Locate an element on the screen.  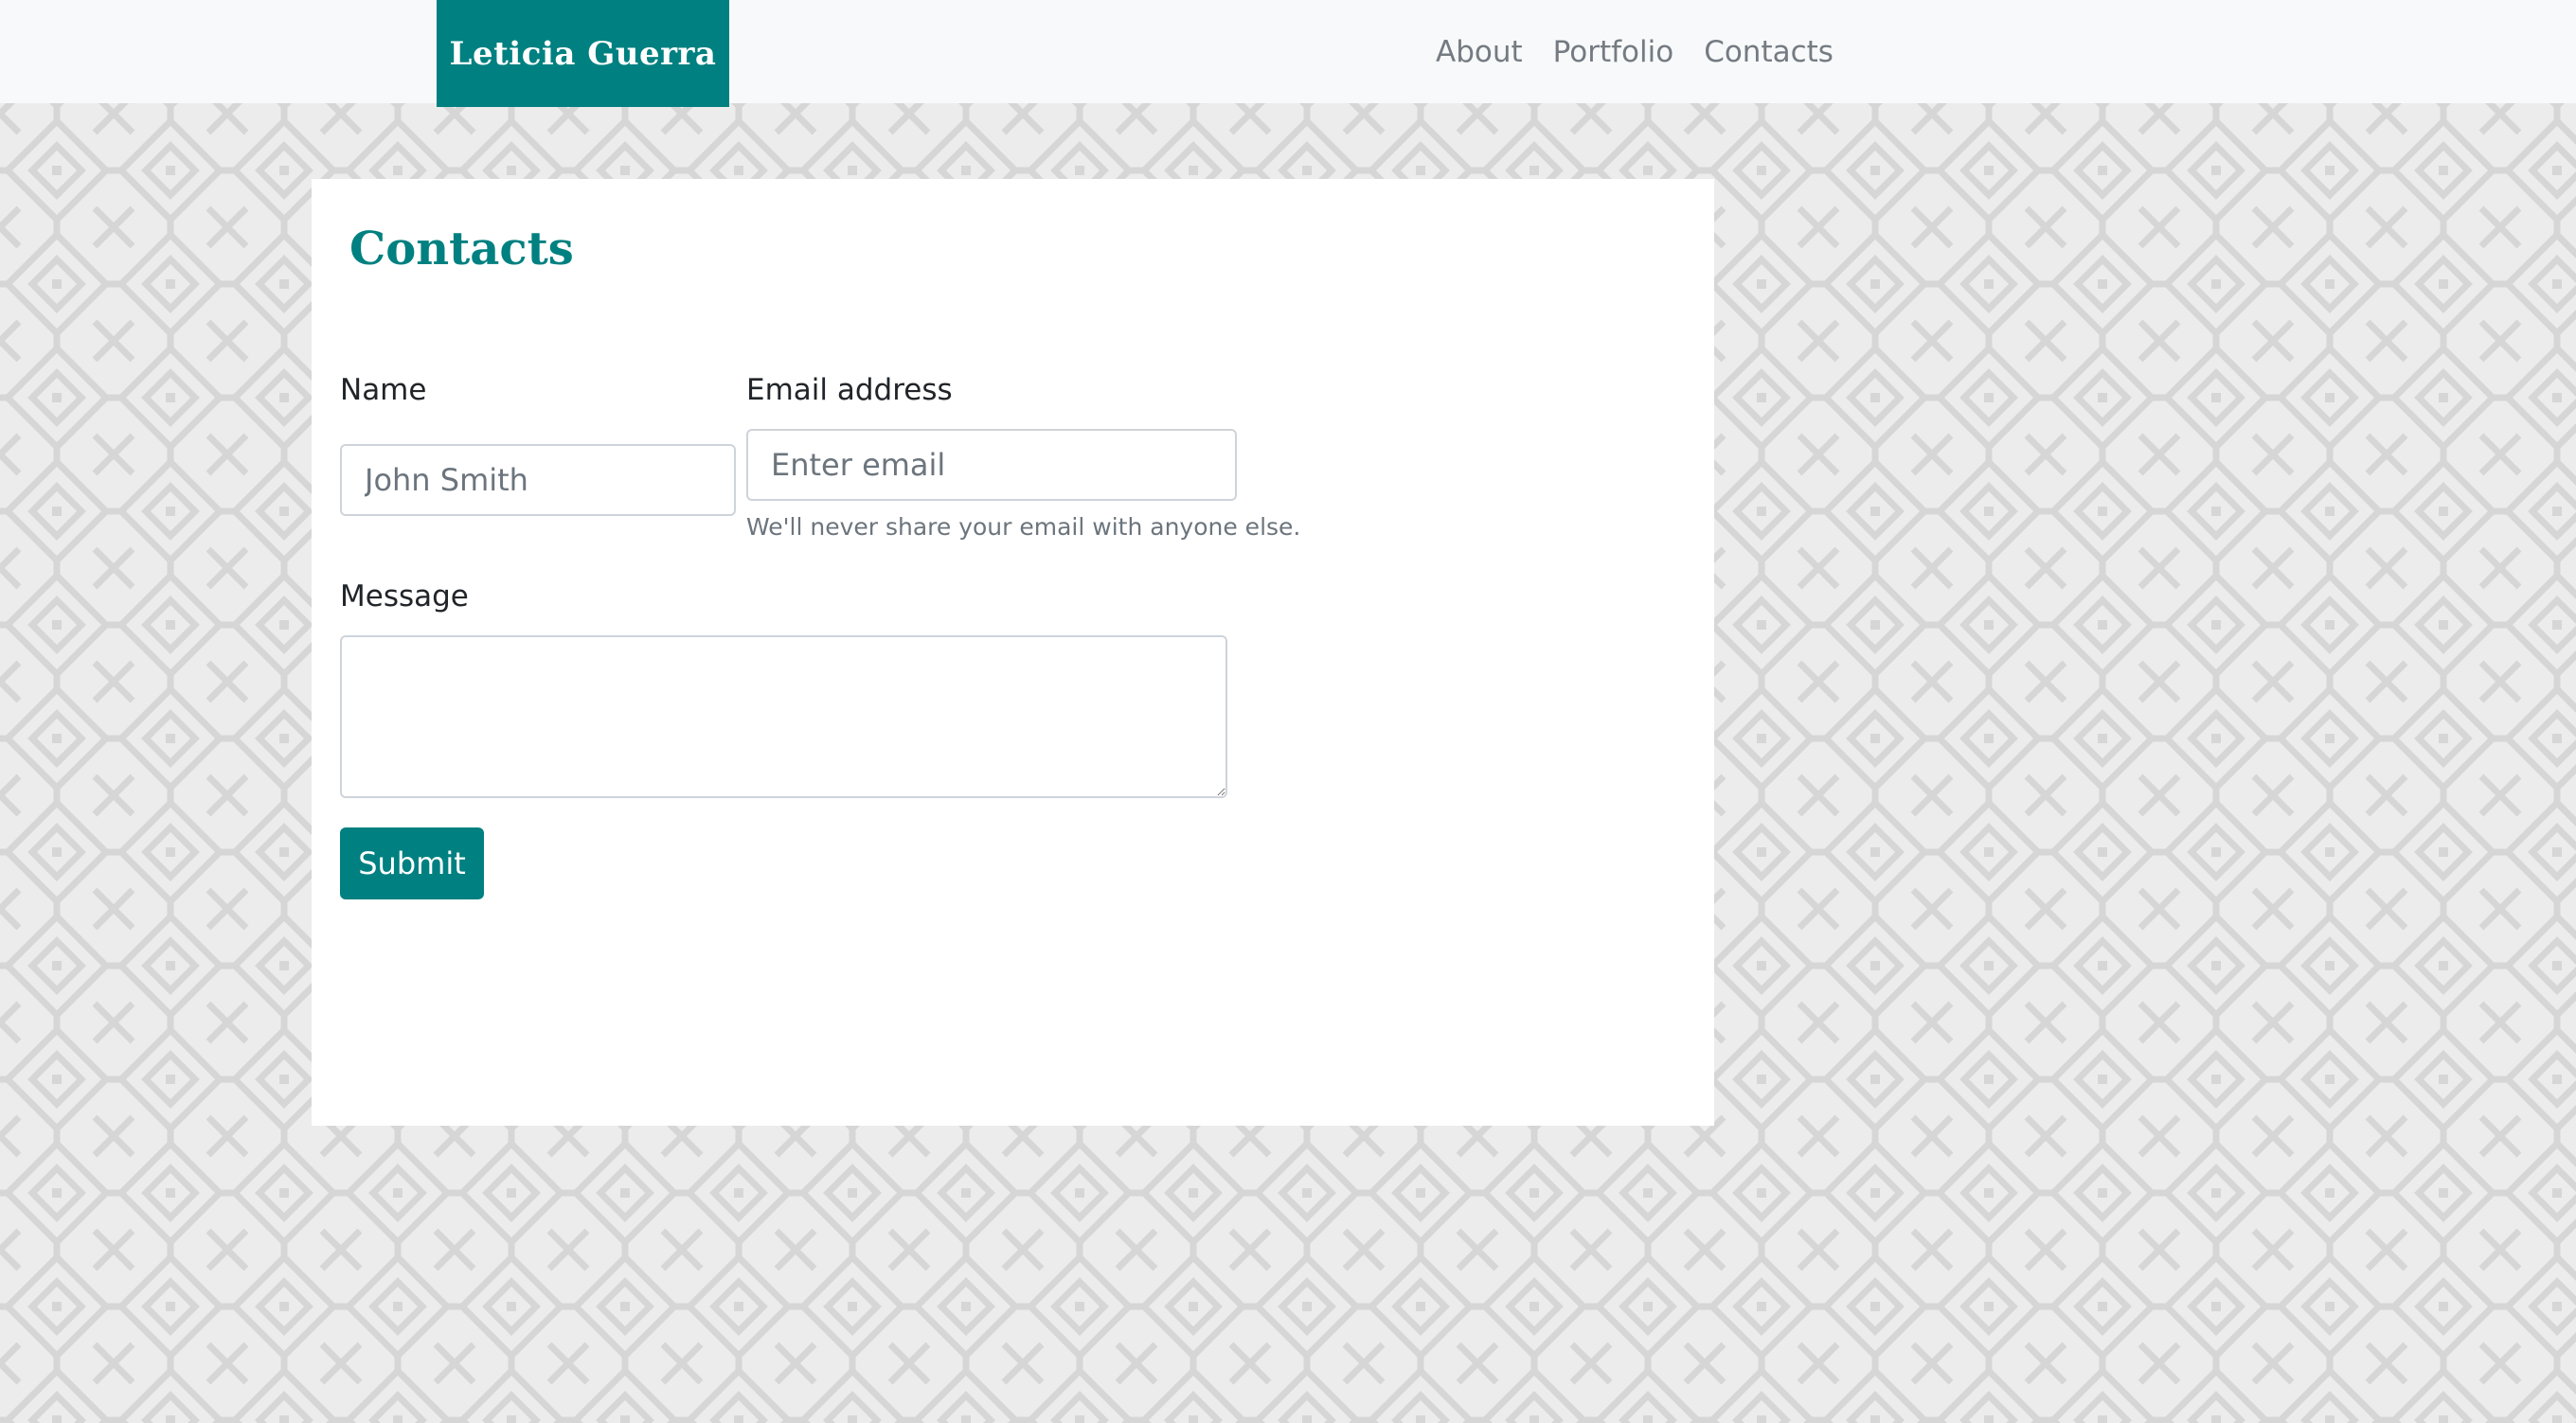
nav-links: About Portfolio Contacts is located at coordinates (1635, 51).